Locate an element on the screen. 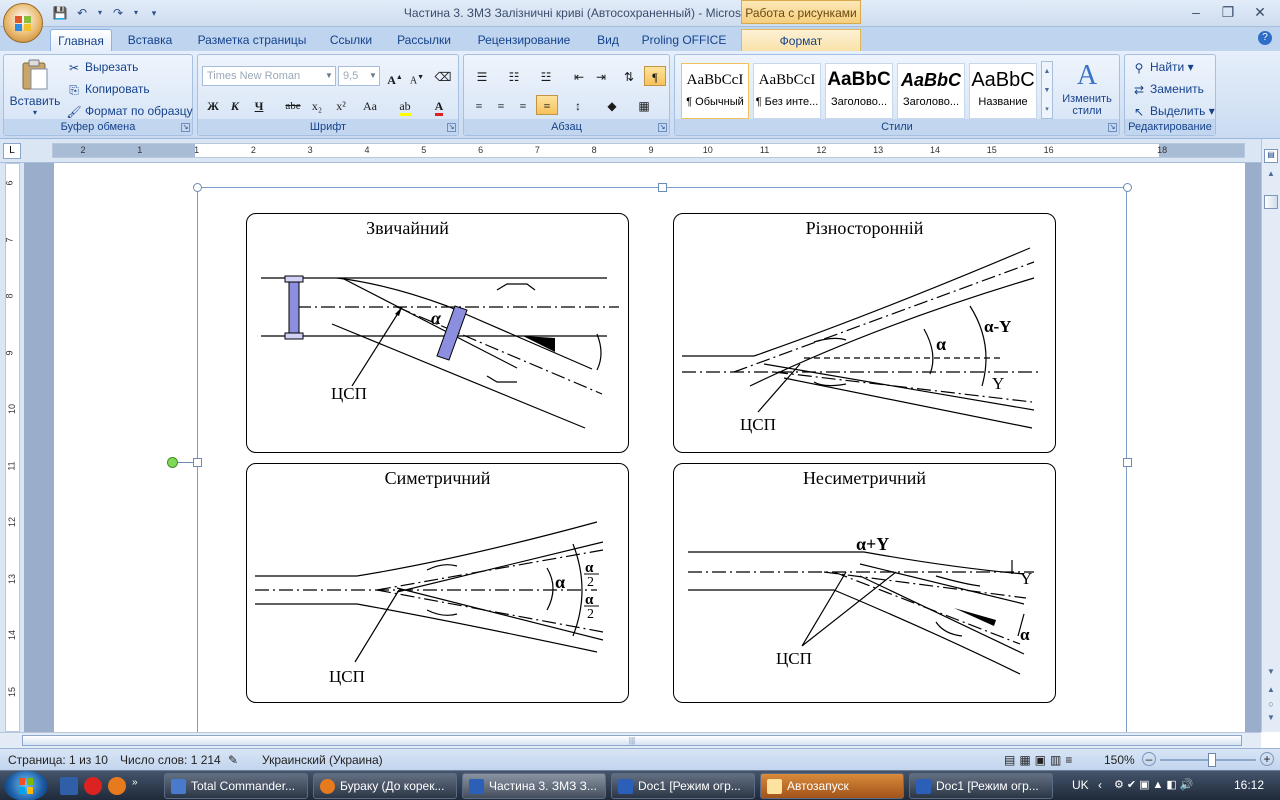 This screenshot has height=800, width=1280. numbering-icon: ☷ is located at coordinates (514, 76).